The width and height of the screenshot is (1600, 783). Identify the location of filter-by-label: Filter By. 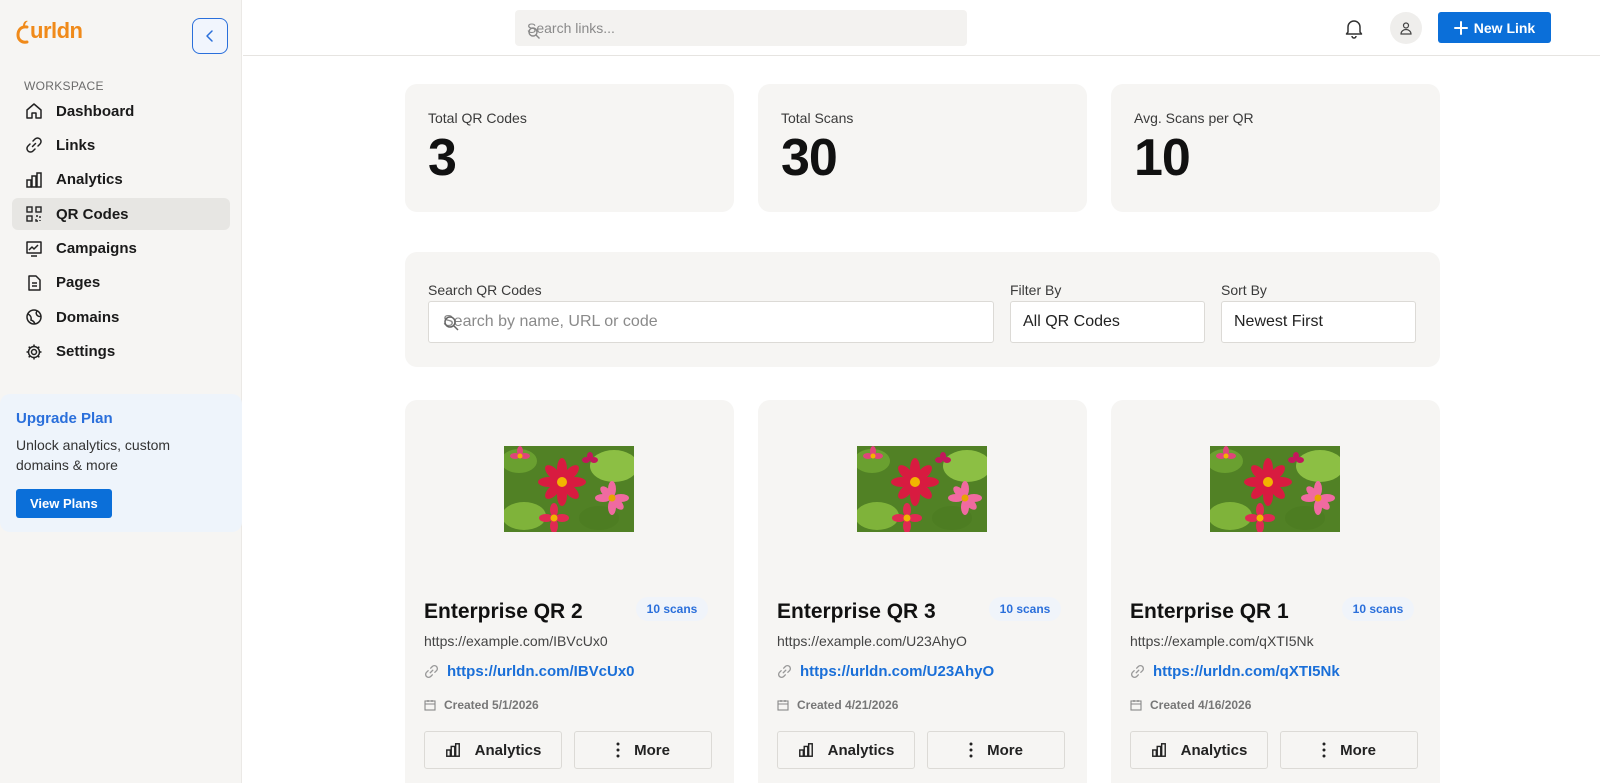
(1036, 290).